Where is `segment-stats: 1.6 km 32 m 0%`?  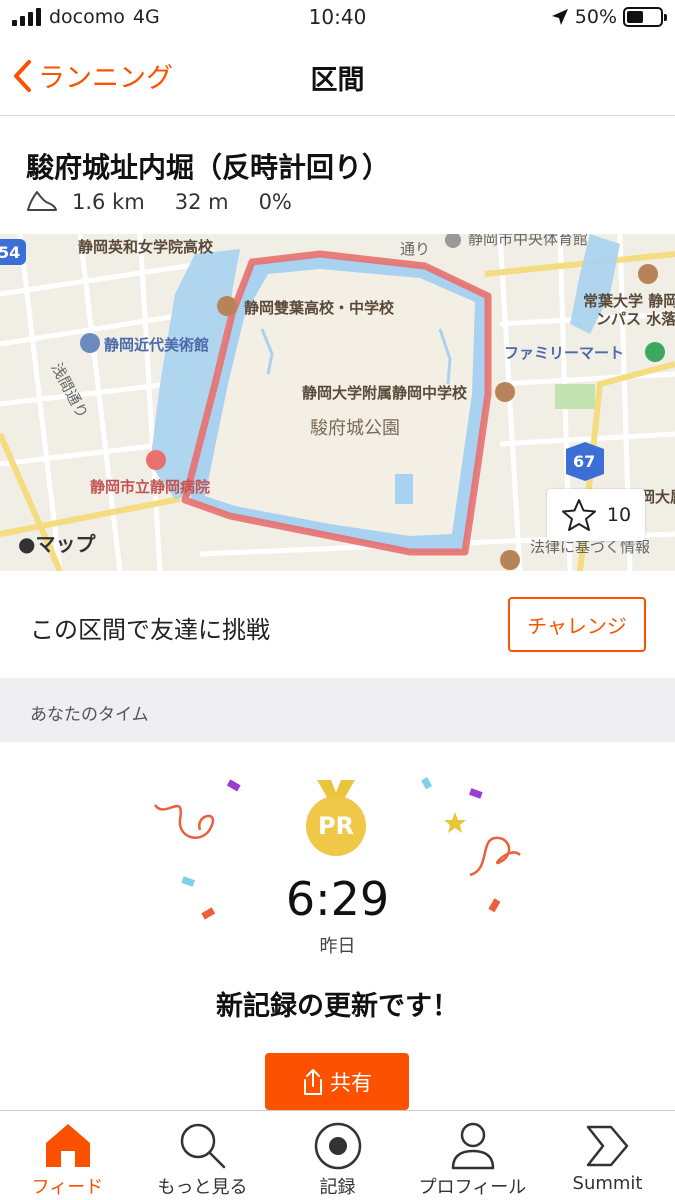 segment-stats: 1.6 km 32 m 0% is located at coordinates (167, 202).